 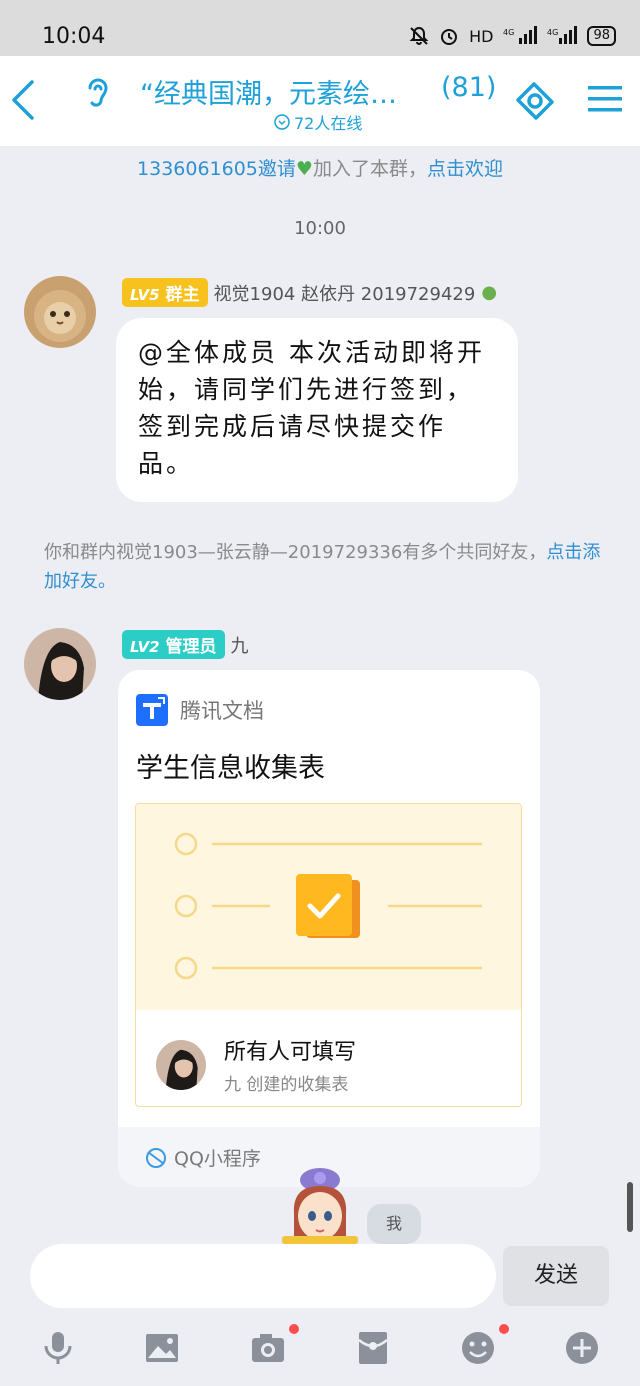 I want to click on checklist-illustration, so click(x=328, y=906).